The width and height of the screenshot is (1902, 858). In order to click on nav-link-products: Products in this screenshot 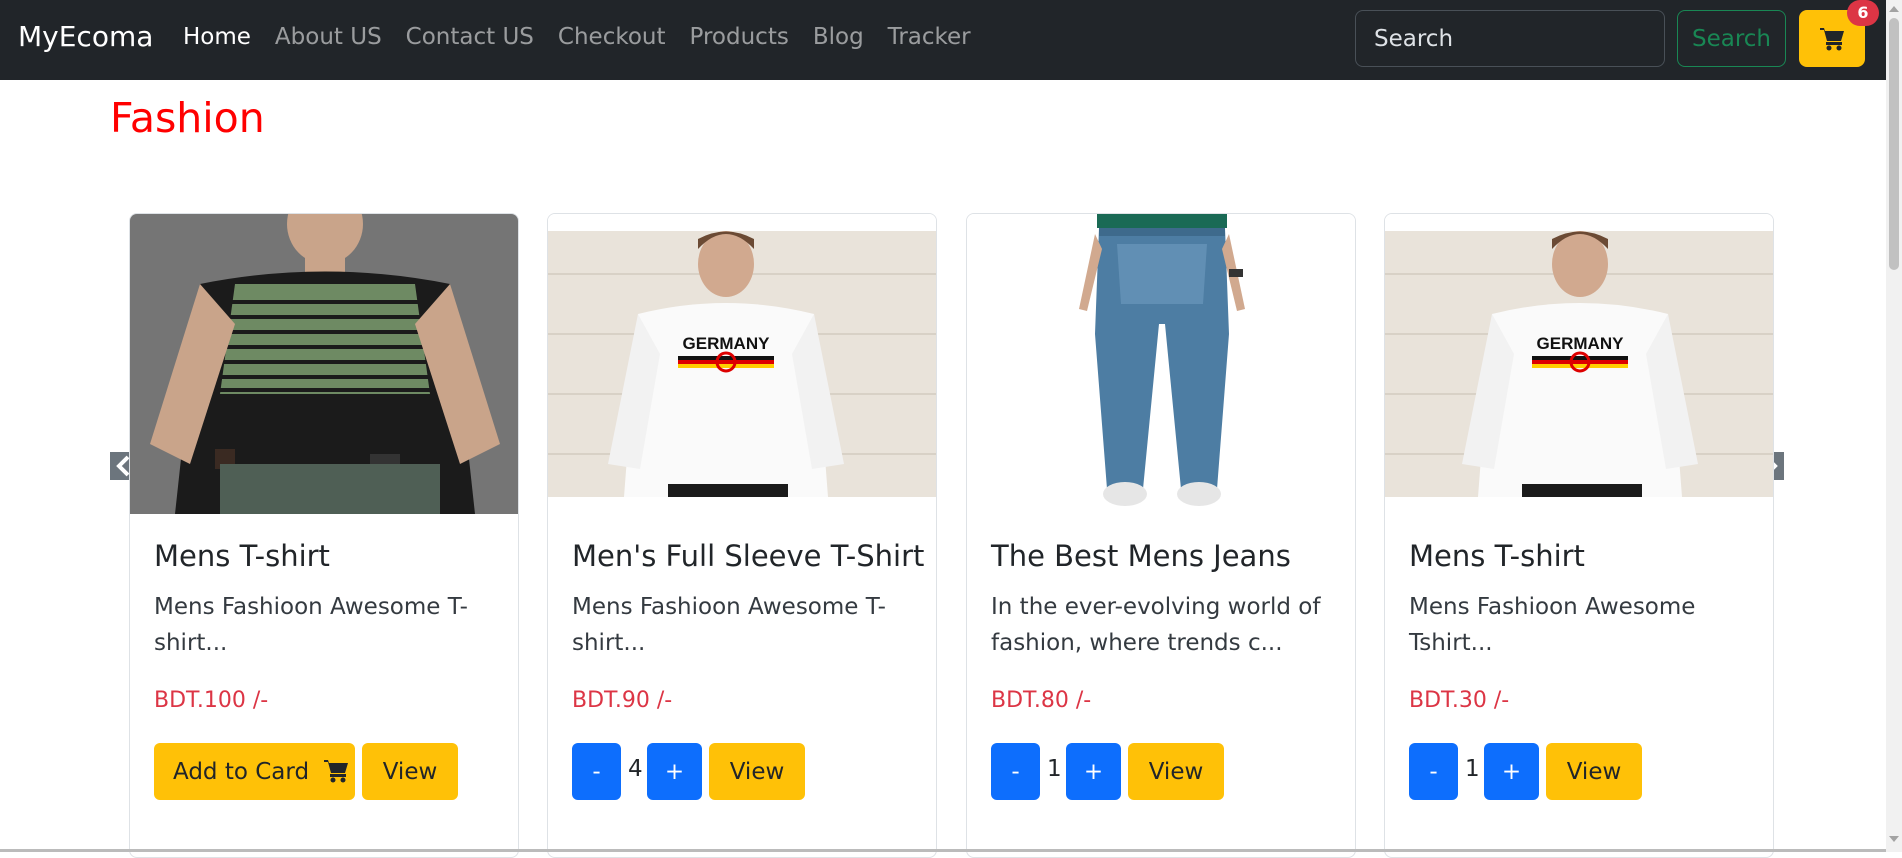, I will do `click(739, 37)`.